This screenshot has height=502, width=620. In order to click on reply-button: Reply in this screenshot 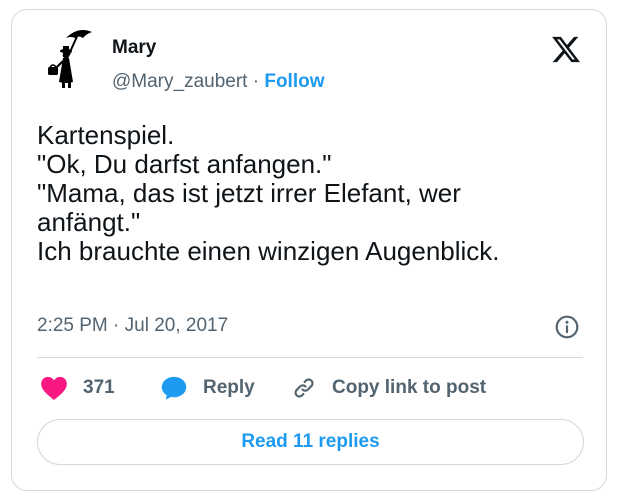, I will do `click(207, 388)`.